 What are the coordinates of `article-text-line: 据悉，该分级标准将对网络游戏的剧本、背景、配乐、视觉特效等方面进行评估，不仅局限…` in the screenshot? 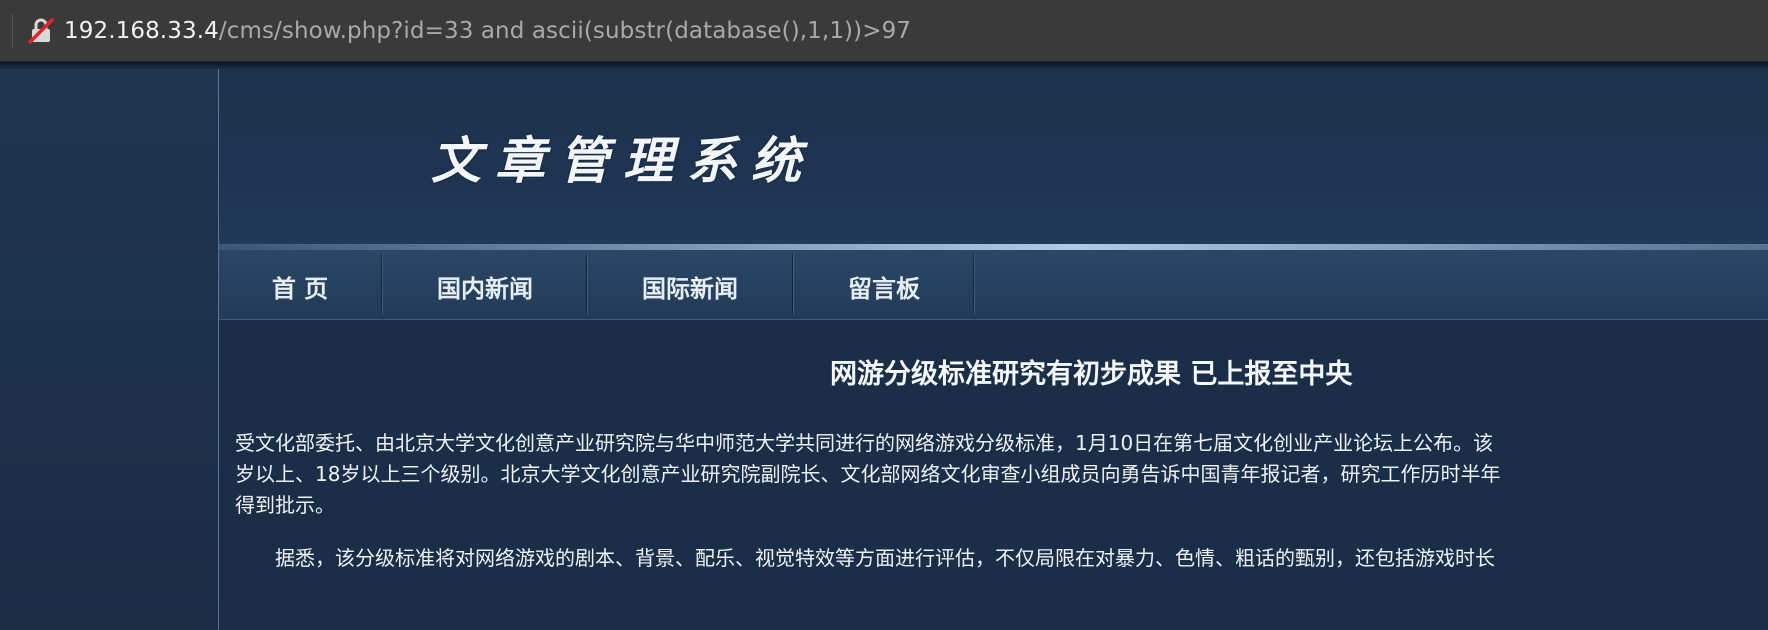 It's located at (865, 558).